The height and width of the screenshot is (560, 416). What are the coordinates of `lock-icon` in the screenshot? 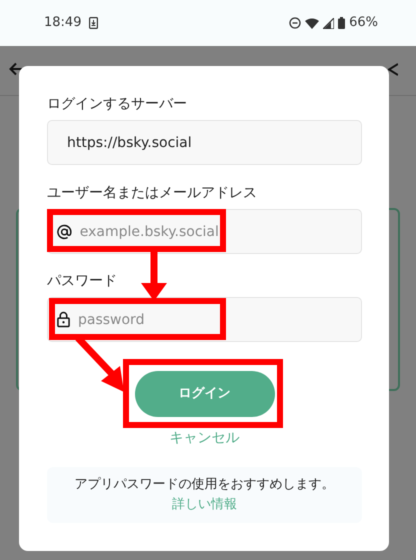 It's located at (63, 319).